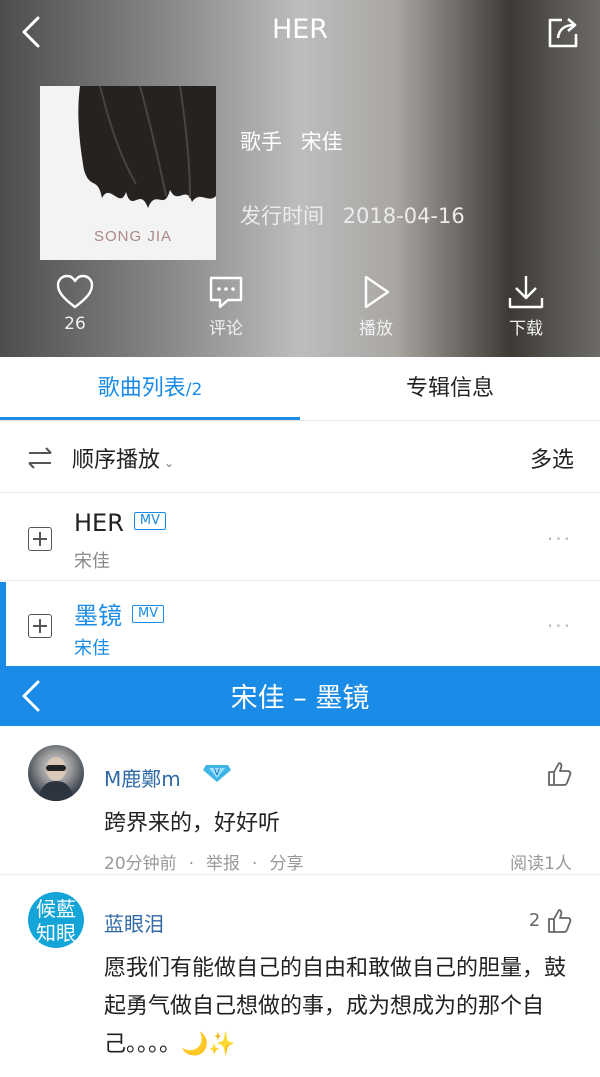 This screenshot has width=600, height=1077. I want to click on album-actions: 26 评论 播放 下载, so click(300, 309).